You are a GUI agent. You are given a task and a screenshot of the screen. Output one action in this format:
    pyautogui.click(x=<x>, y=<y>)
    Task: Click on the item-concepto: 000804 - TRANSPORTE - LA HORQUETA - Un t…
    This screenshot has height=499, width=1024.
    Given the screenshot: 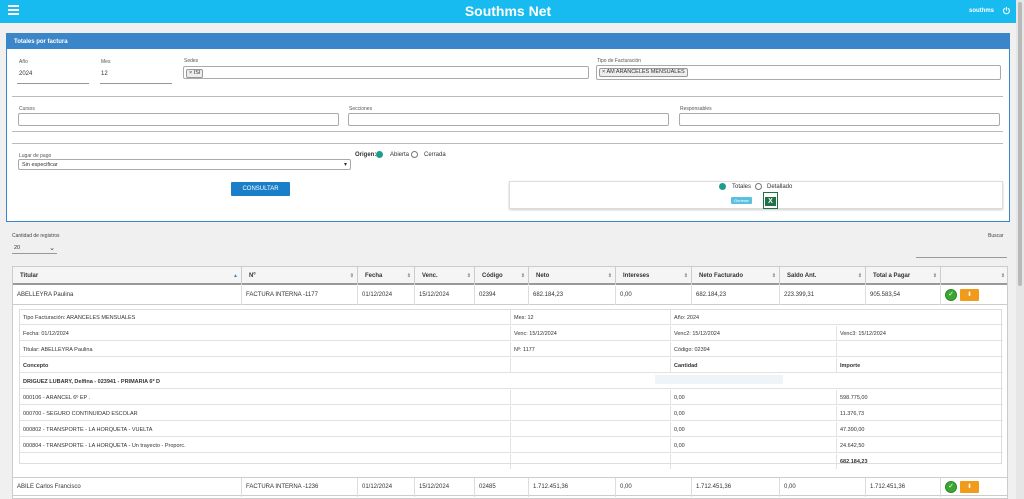 What is the action you would take?
    pyautogui.click(x=265, y=445)
    